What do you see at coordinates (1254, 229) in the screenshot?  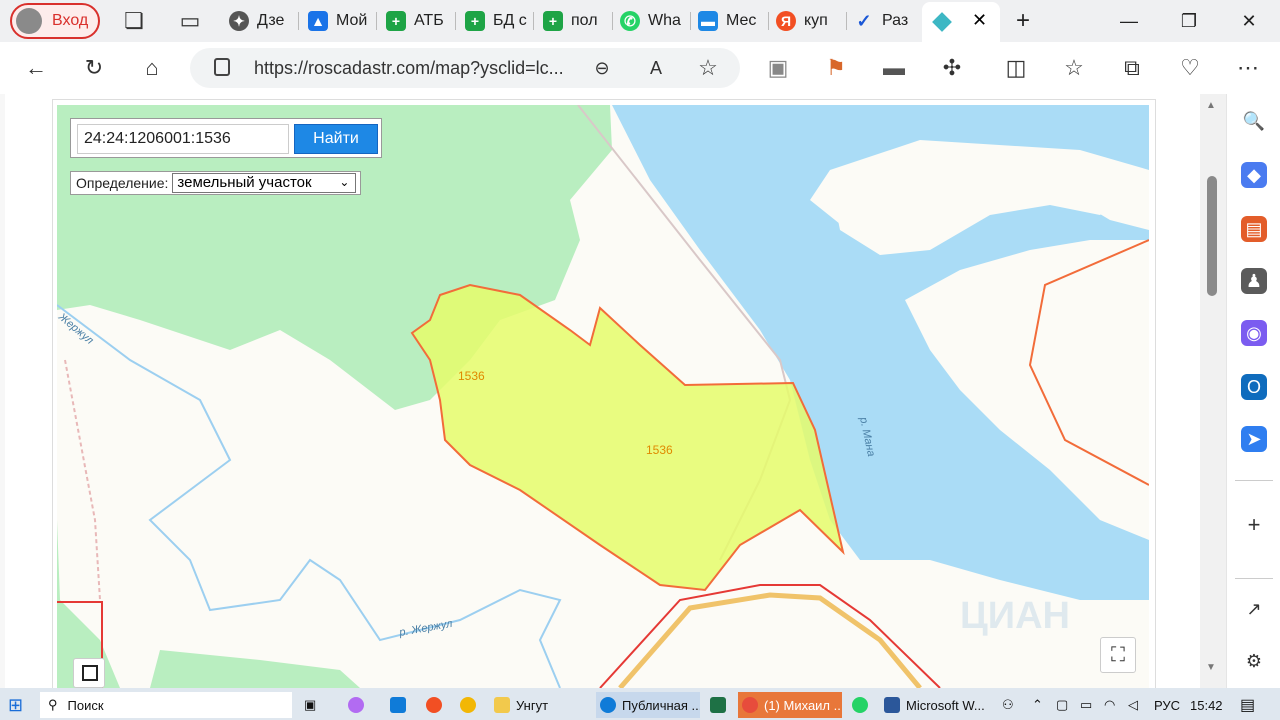 I see `toolbox-icon: ▤` at bounding box center [1254, 229].